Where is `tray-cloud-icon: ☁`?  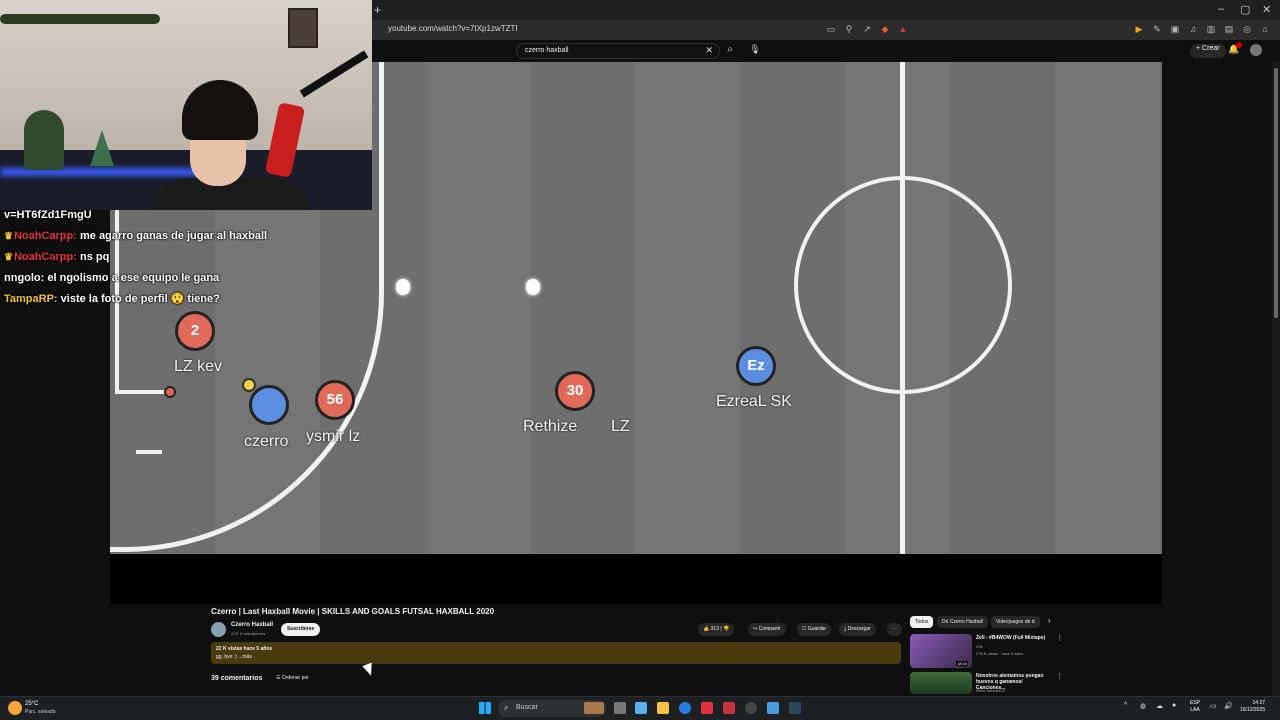 tray-cloud-icon: ☁ is located at coordinates (1159, 706).